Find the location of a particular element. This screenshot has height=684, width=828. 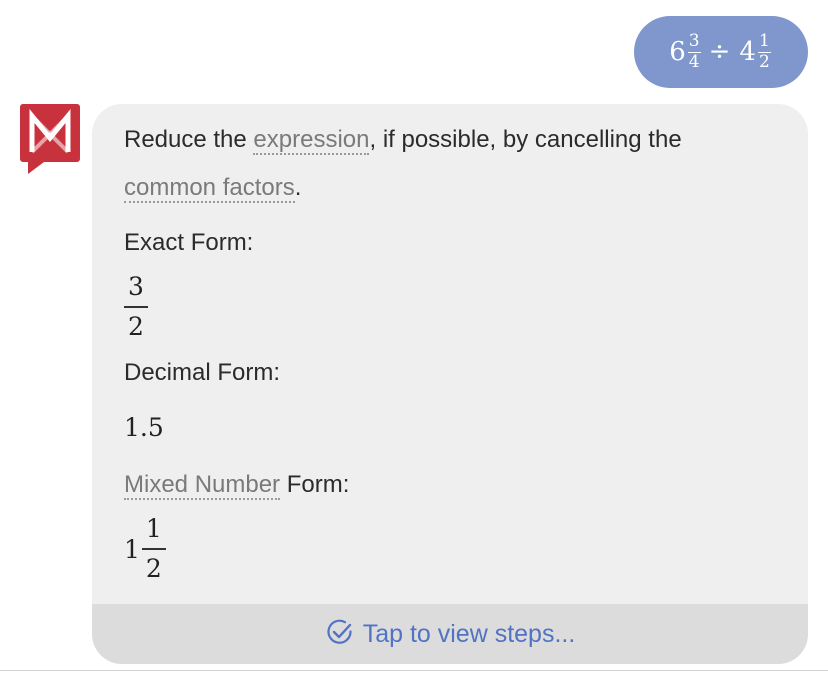

mixed-number-link: Mixed Number is located at coordinates (202, 485).